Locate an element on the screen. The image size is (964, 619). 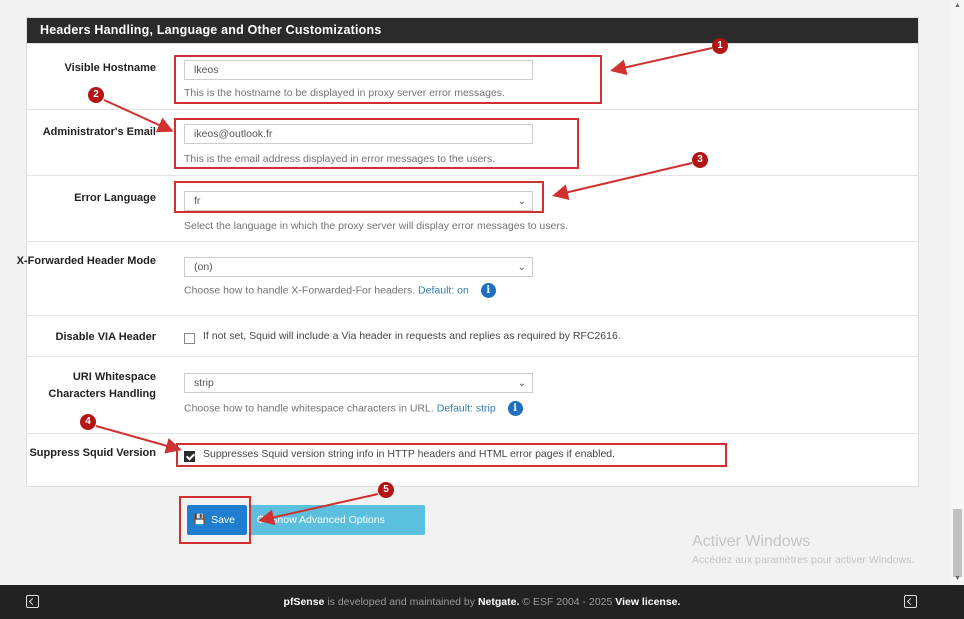
footer-company-link: Netgate. is located at coordinates (498, 602).